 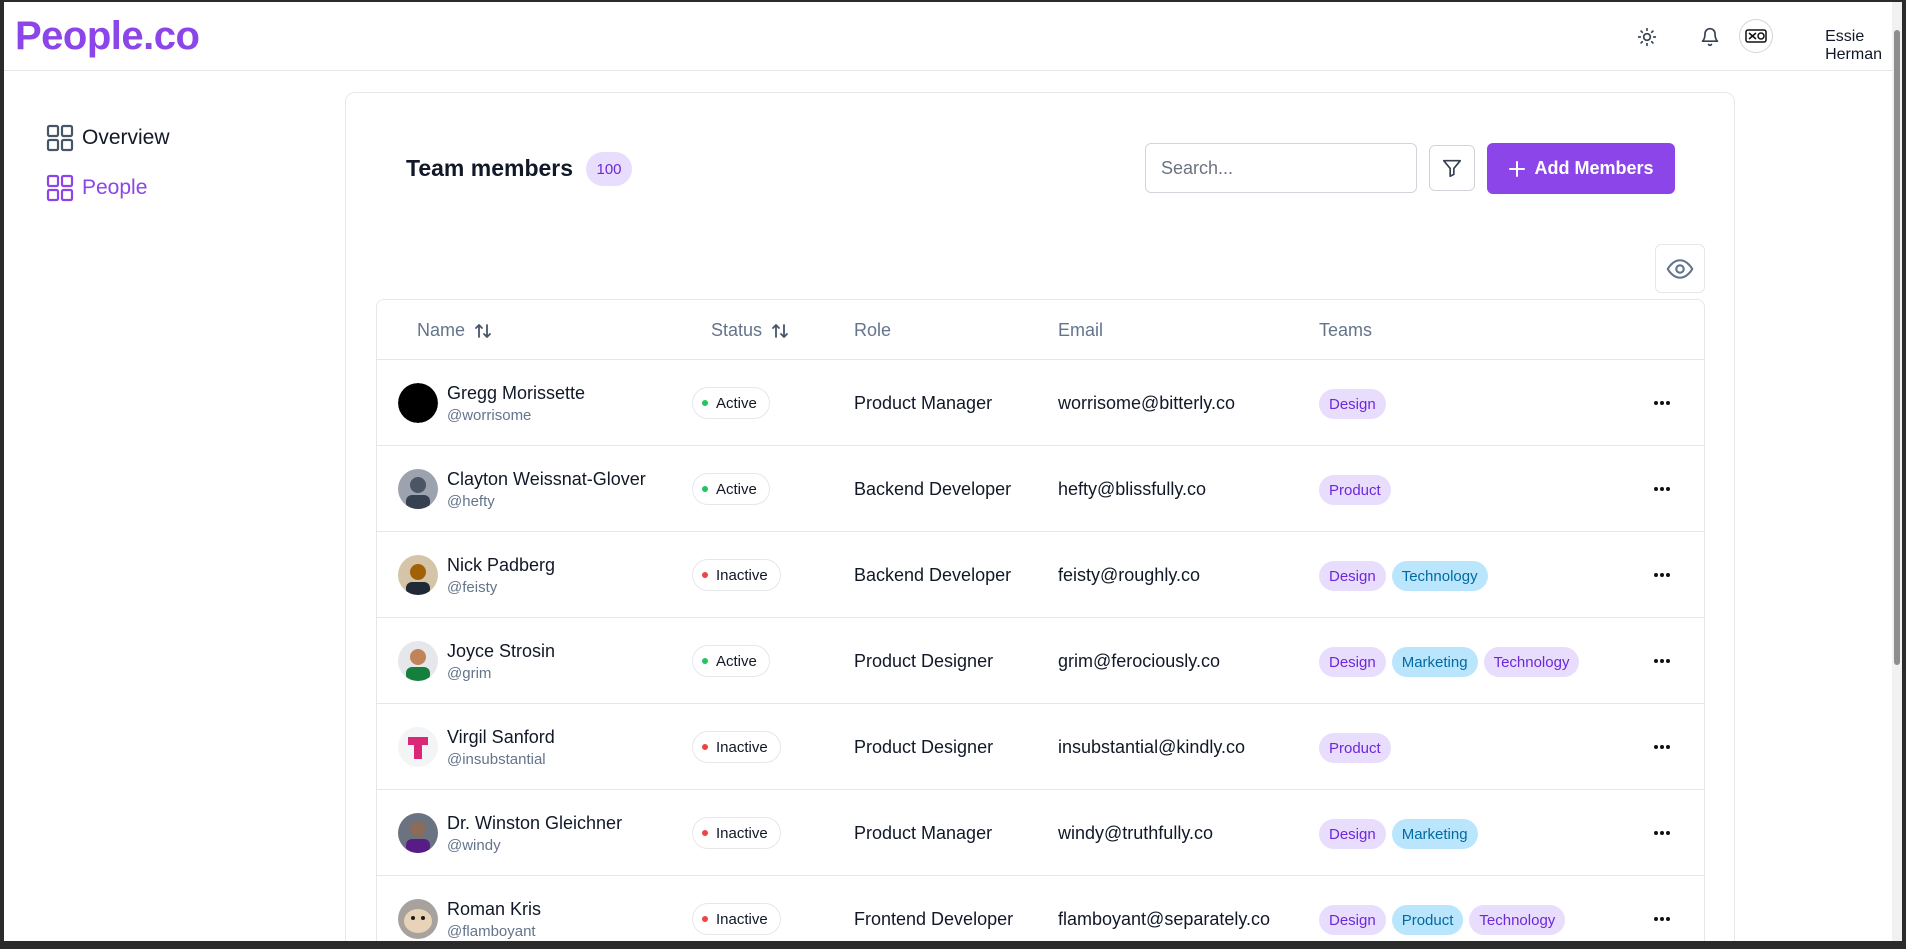 What do you see at coordinates (1434, 834) in the screenshot?
I see `team-tag: Marketing` at bounding box center [1434, 834].